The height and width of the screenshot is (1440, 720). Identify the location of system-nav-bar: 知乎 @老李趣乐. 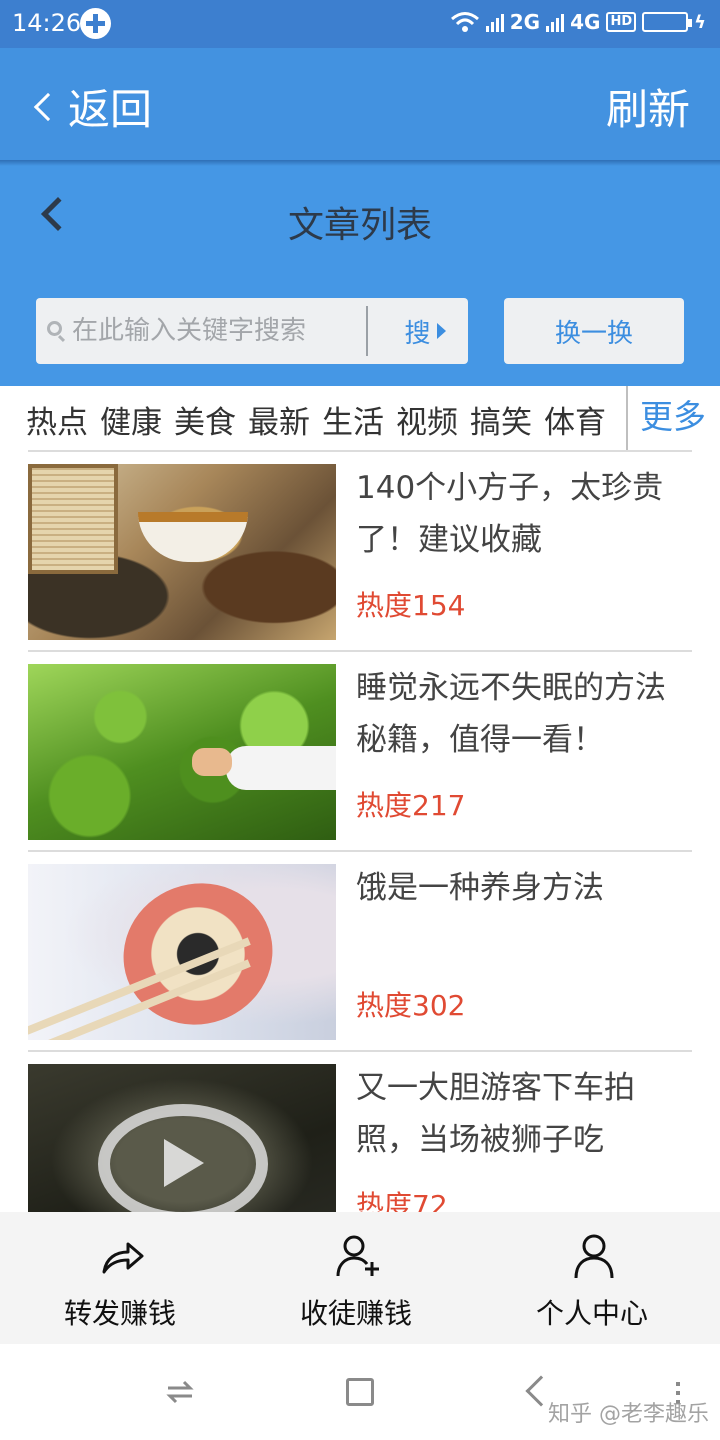
(360, 1392).